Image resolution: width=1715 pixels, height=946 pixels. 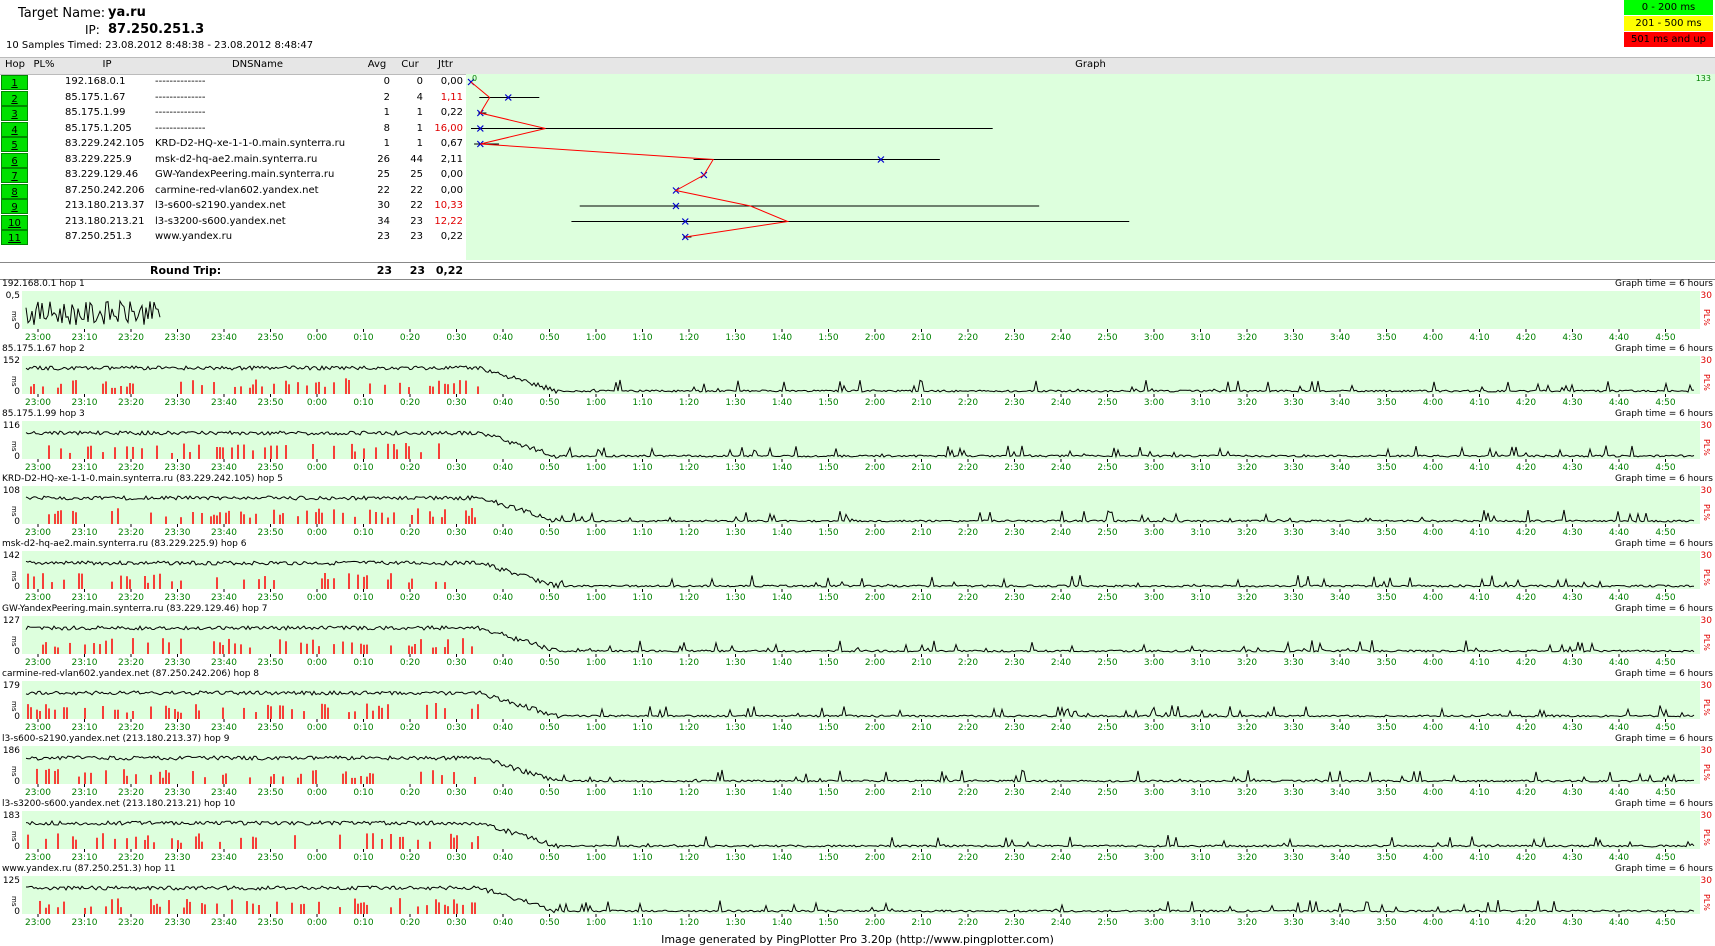 I want to click on col-jttr: Jttr, so click(x=445, y=64).